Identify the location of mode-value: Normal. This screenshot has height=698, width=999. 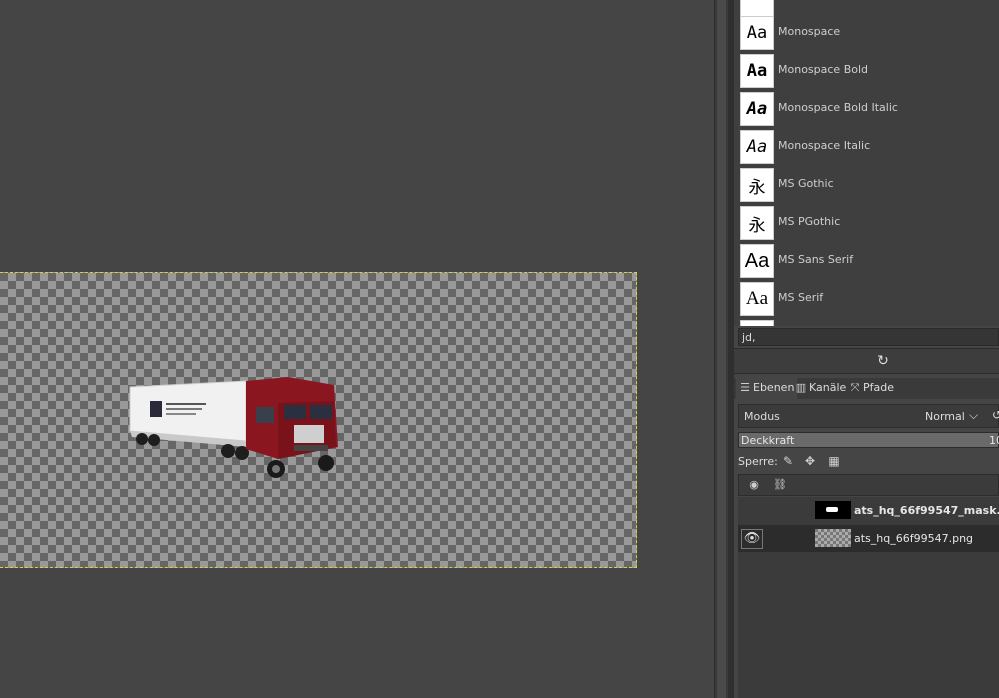
(945, 416).